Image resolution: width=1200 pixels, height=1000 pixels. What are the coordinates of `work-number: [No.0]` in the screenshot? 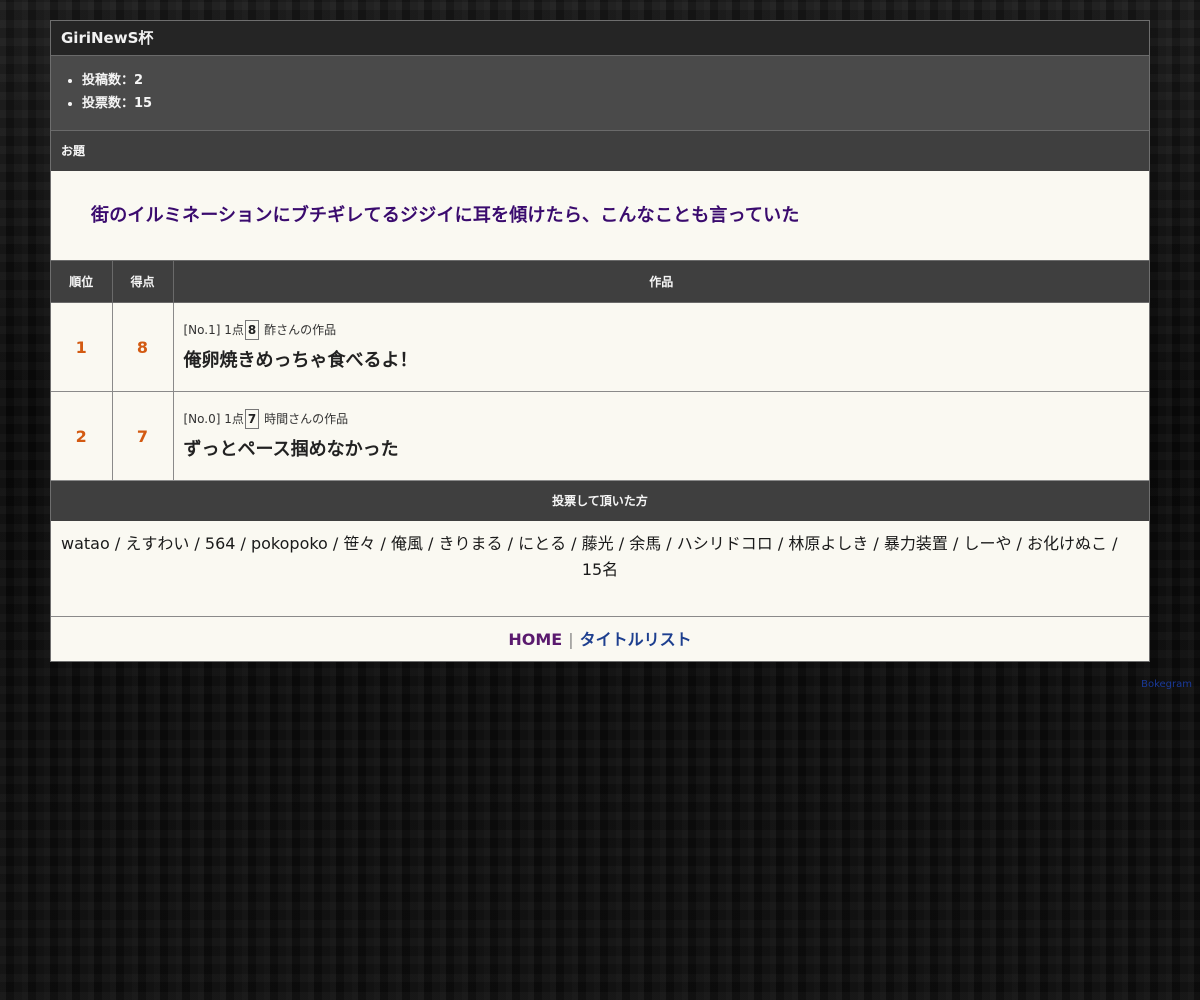 It's located at (202, 419).